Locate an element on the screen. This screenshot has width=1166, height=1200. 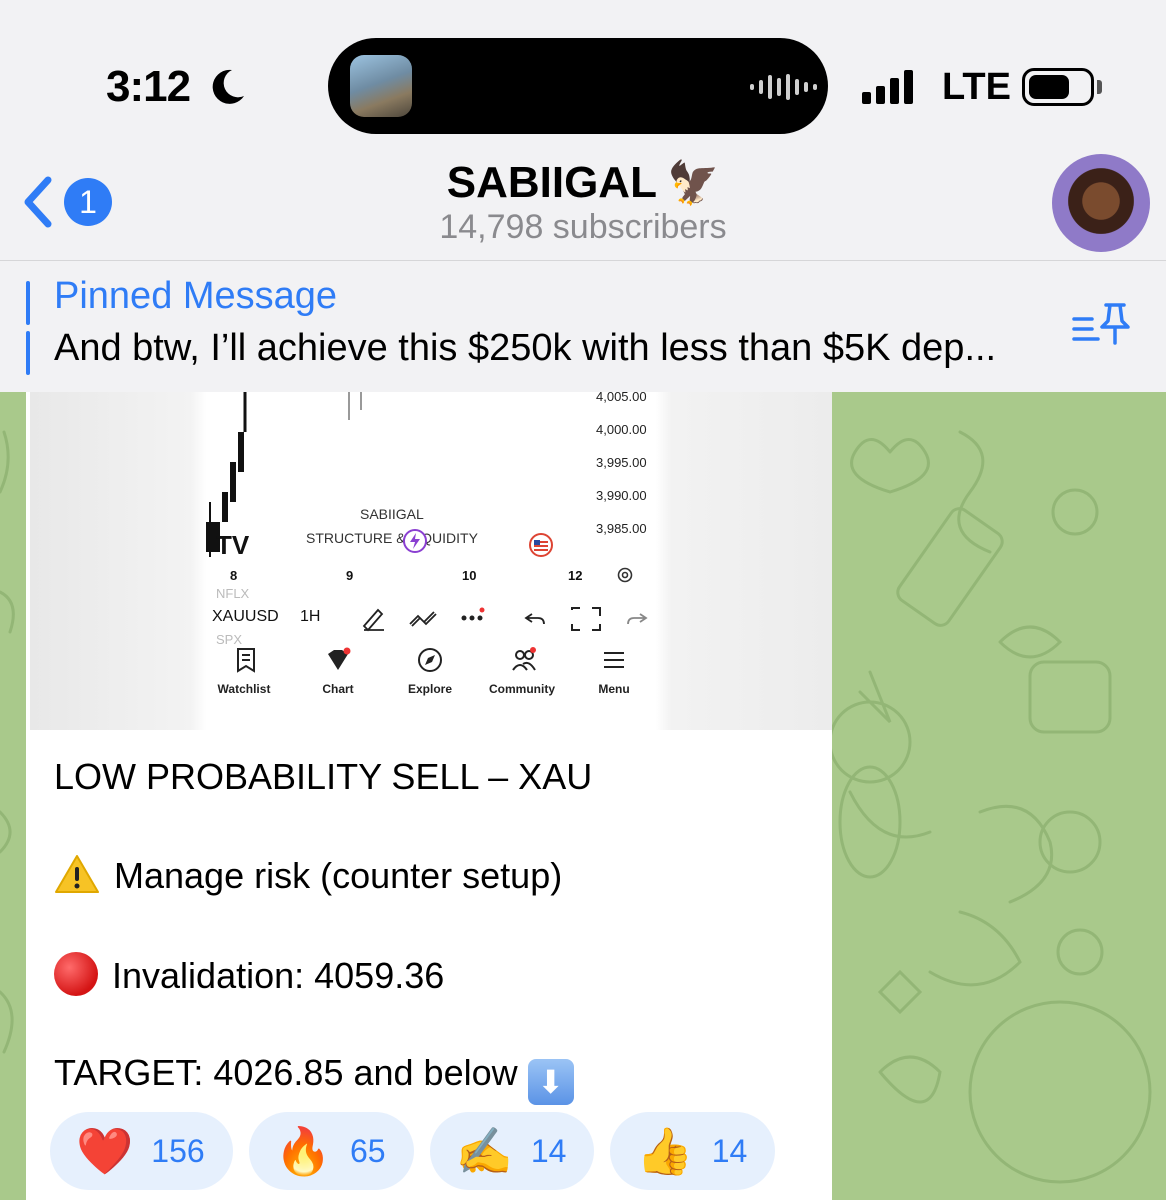
tradingview-logo: TV is located at coordinates (233, 545).